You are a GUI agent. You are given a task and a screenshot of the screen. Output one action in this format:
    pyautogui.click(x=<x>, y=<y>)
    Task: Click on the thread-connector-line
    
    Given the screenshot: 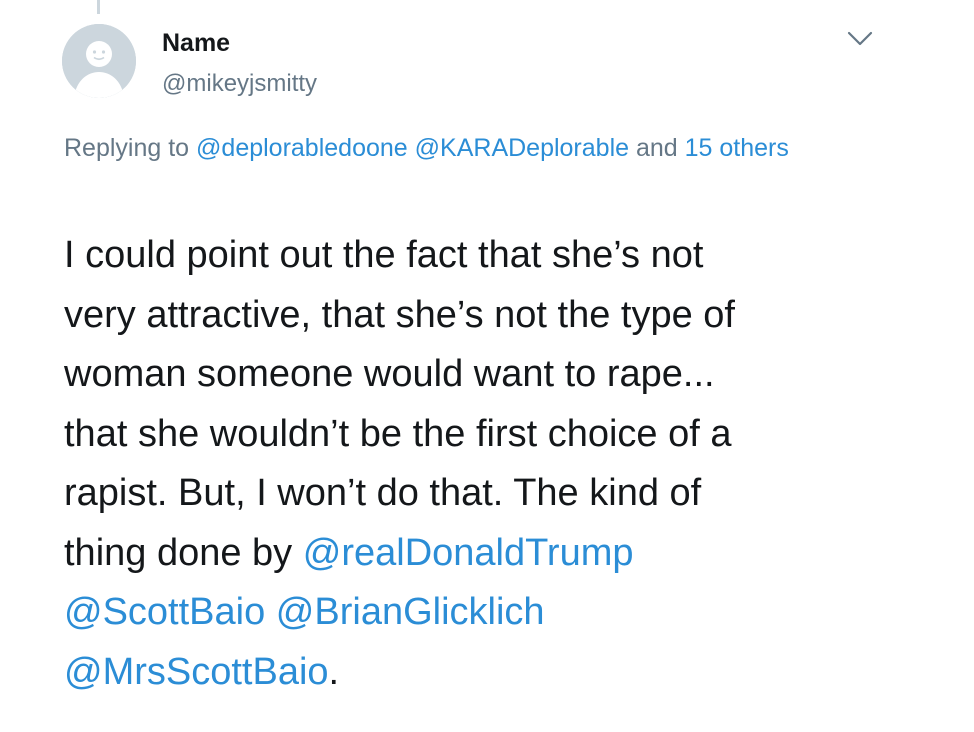 What is the action you would take?
    pyautogui.click(x=98, y=7)
    